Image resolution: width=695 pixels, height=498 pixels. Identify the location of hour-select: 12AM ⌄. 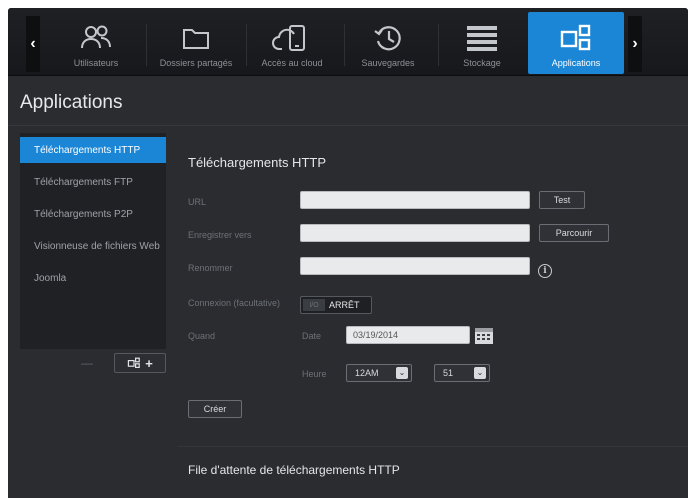
(379, 373).